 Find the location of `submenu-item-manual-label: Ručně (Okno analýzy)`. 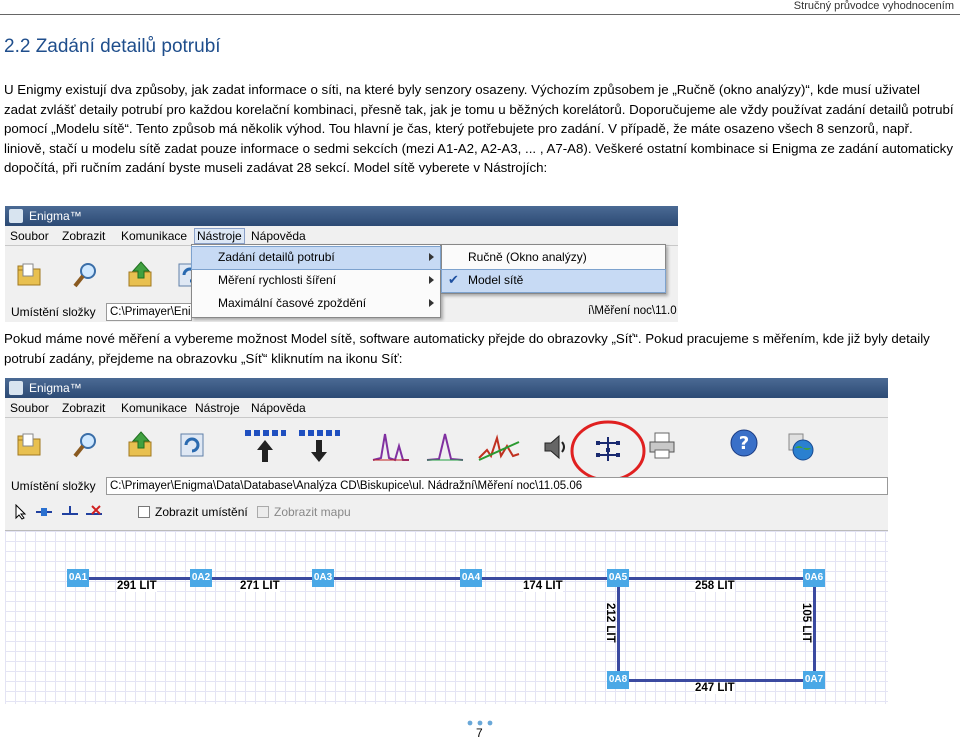

submenu-item-manual-label: Ručně (Okno analýzy) is located at coordinates (527, 257).